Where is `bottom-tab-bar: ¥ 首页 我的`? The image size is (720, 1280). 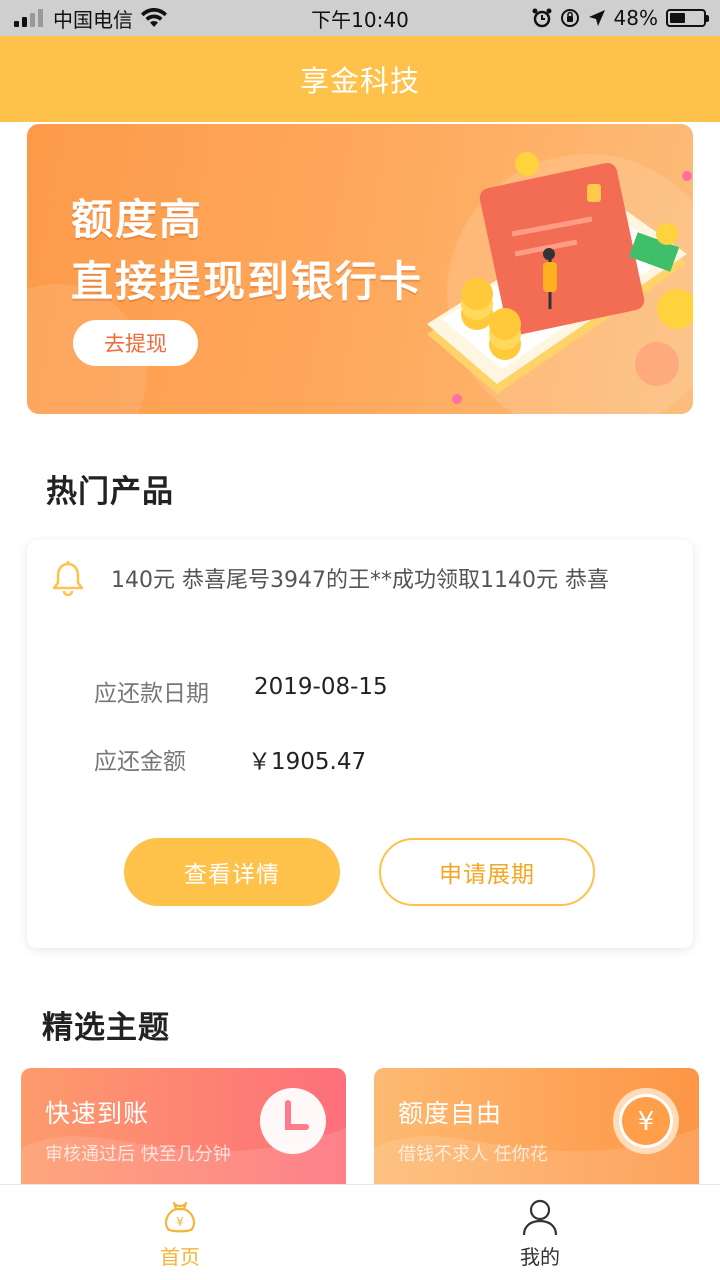 bottom-tab-bar: ¥ 首页 我的 is located at coordinates (360, 1232).